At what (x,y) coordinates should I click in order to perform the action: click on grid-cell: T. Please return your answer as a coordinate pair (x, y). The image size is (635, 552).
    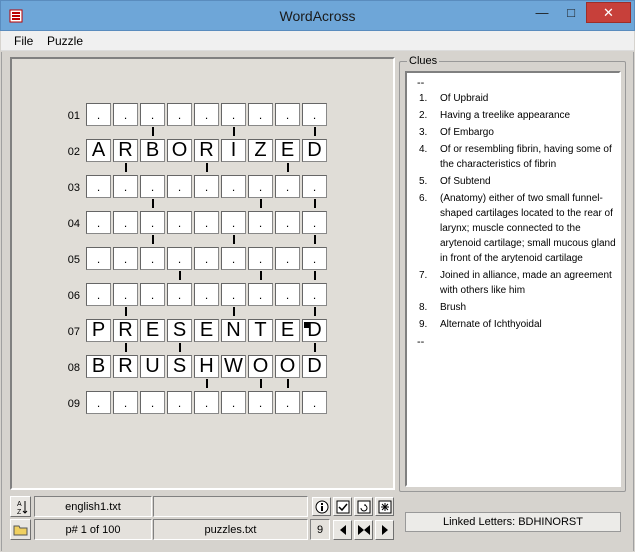
    Looking at the image, I should click on (260, 330).